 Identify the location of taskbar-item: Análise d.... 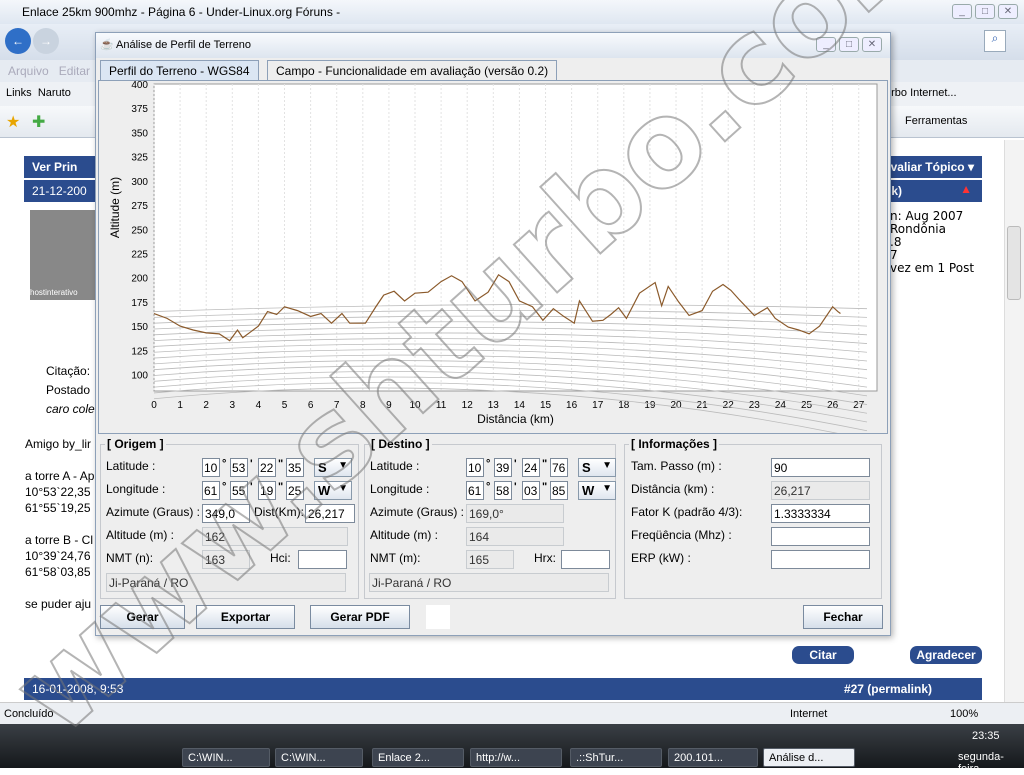
(809, 757).